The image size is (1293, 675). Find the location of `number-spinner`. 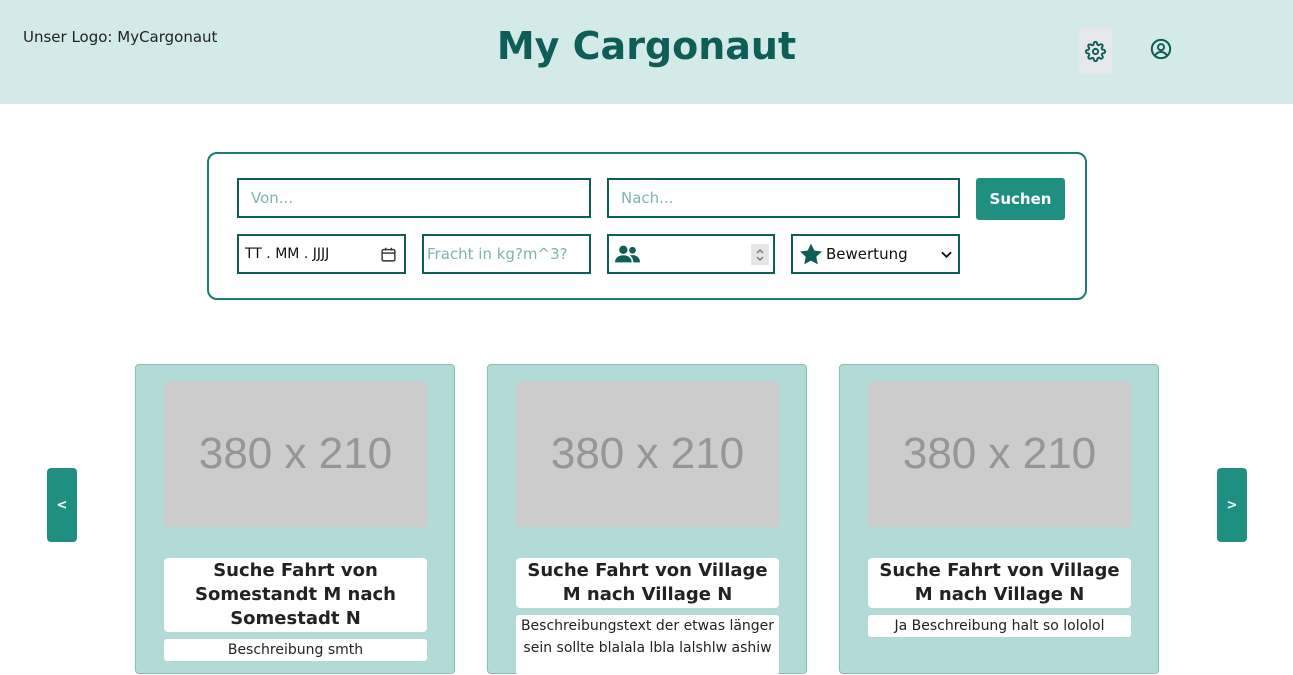

number-spinner is located at coordinates (760, 254).